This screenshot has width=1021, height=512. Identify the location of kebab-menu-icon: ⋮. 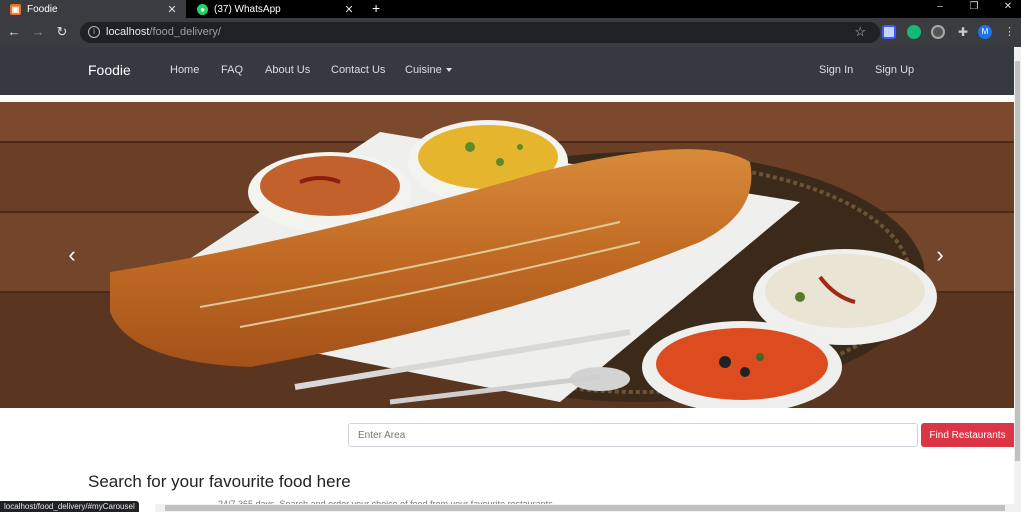
(1011, 32).